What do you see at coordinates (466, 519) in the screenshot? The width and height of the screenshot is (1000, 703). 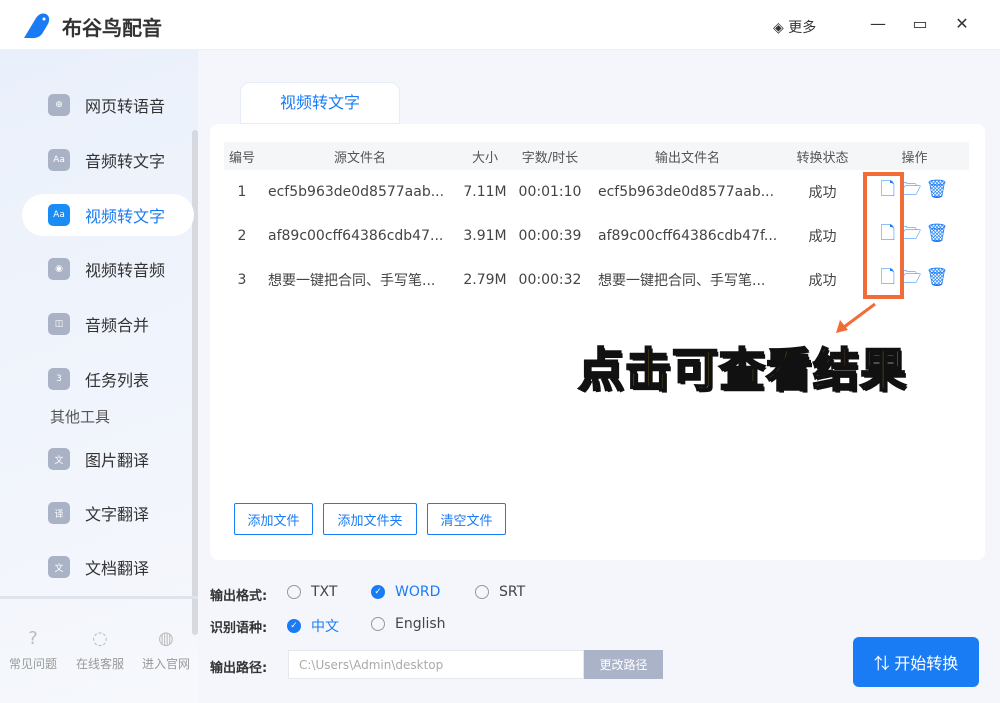 I see `clear-files-button: 清空文件` at bounding box center [466, 519].